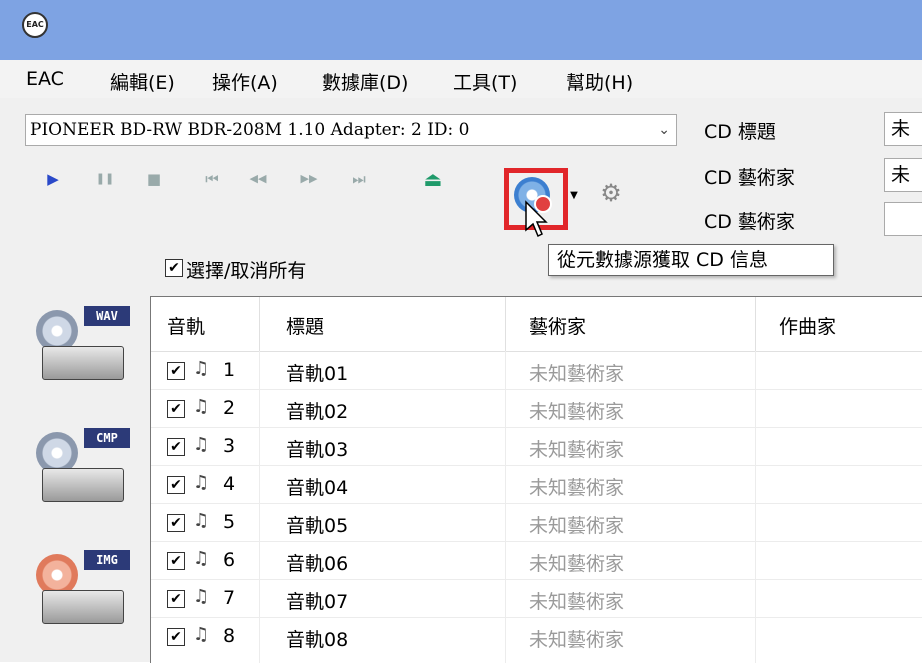 This screenshot has width=922, height=663. Describe the element at coordinates (317, 600) in the screenshot. I see `track-title: 音軌07` at that location.